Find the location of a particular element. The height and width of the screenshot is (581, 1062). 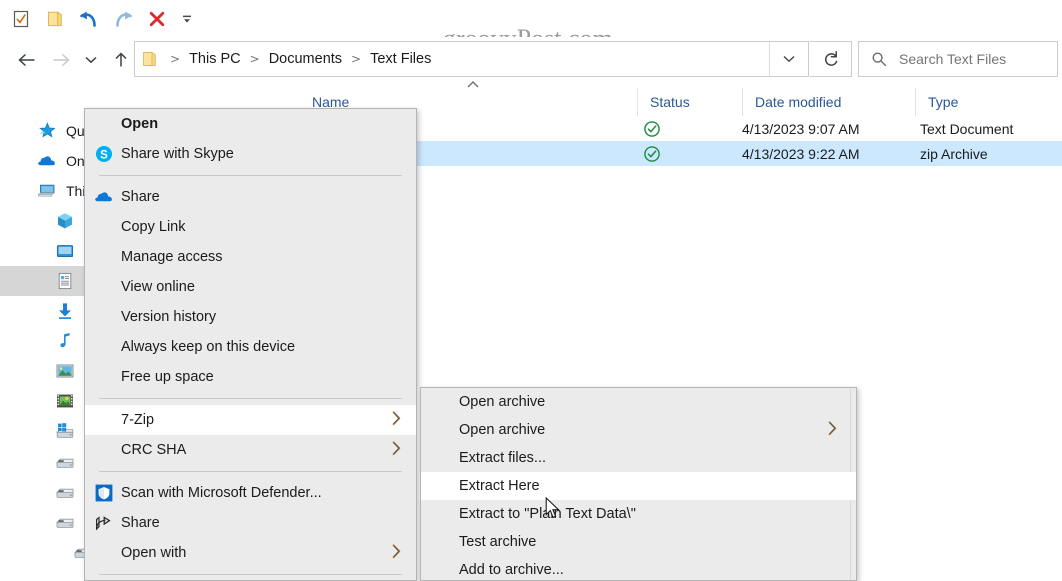

menu-item-label: Extract to "Plain Text Data\" is located at coordinates (547, 514).